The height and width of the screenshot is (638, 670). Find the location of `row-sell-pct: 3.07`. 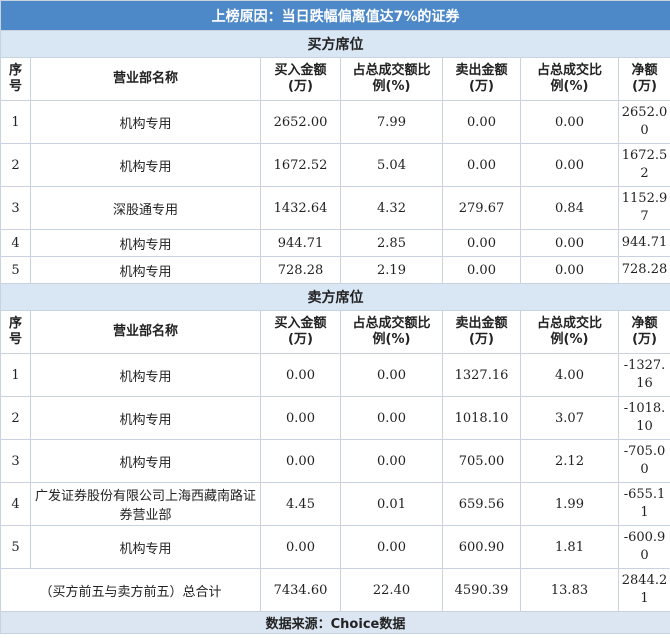

row-sell-pct: 3.07 is located at coordinates (569, 418).